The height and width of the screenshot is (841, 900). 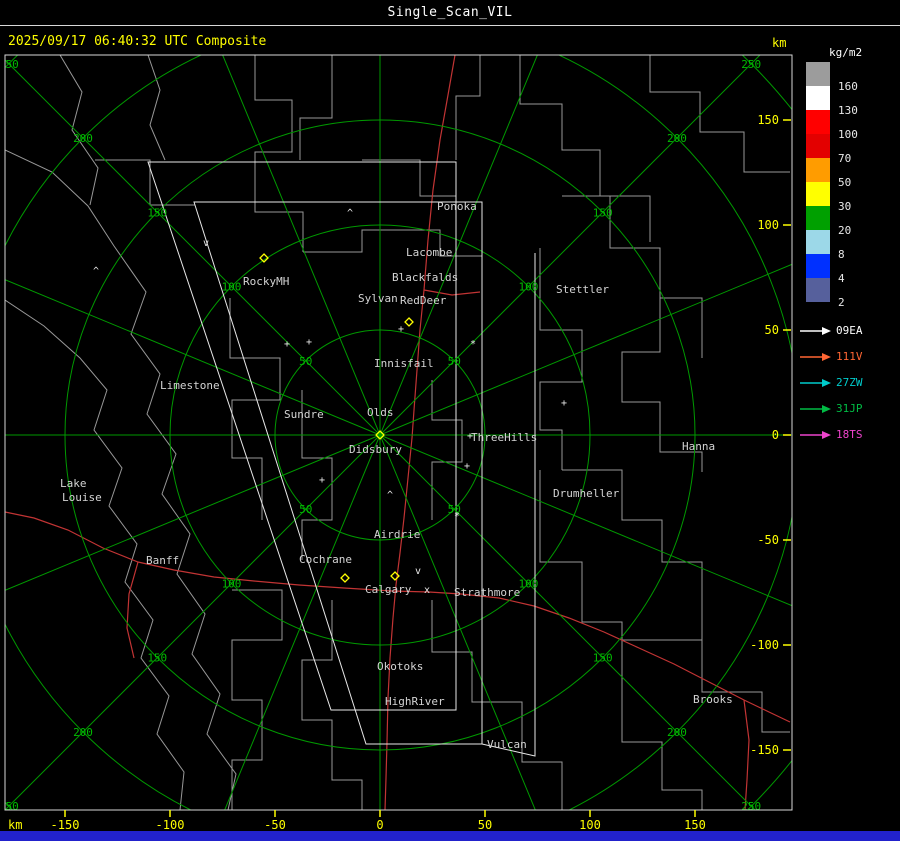 What do you see at coordinates (170, 825) in the screenshot?
I see `bottom-axis-tick-label: -100` at bounding box center [170, 825].